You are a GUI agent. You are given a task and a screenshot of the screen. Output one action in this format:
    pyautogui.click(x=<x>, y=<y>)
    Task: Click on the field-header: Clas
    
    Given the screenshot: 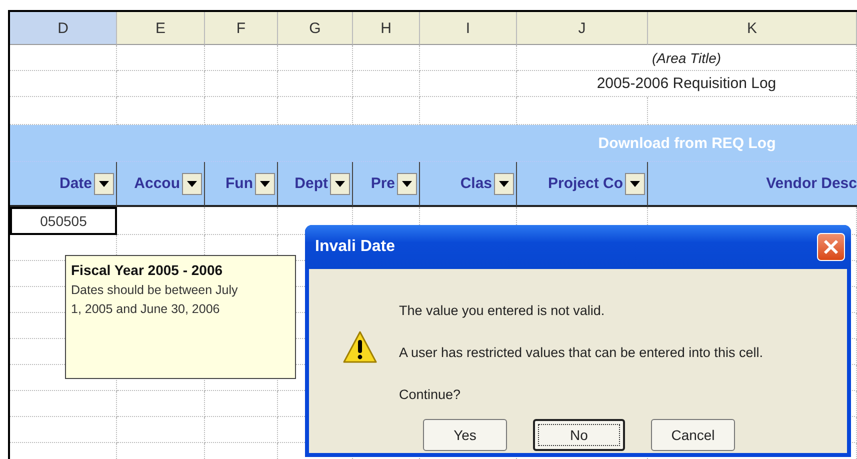 What is the action you would take?
    pyautogui.click(x=476, y=183)
    